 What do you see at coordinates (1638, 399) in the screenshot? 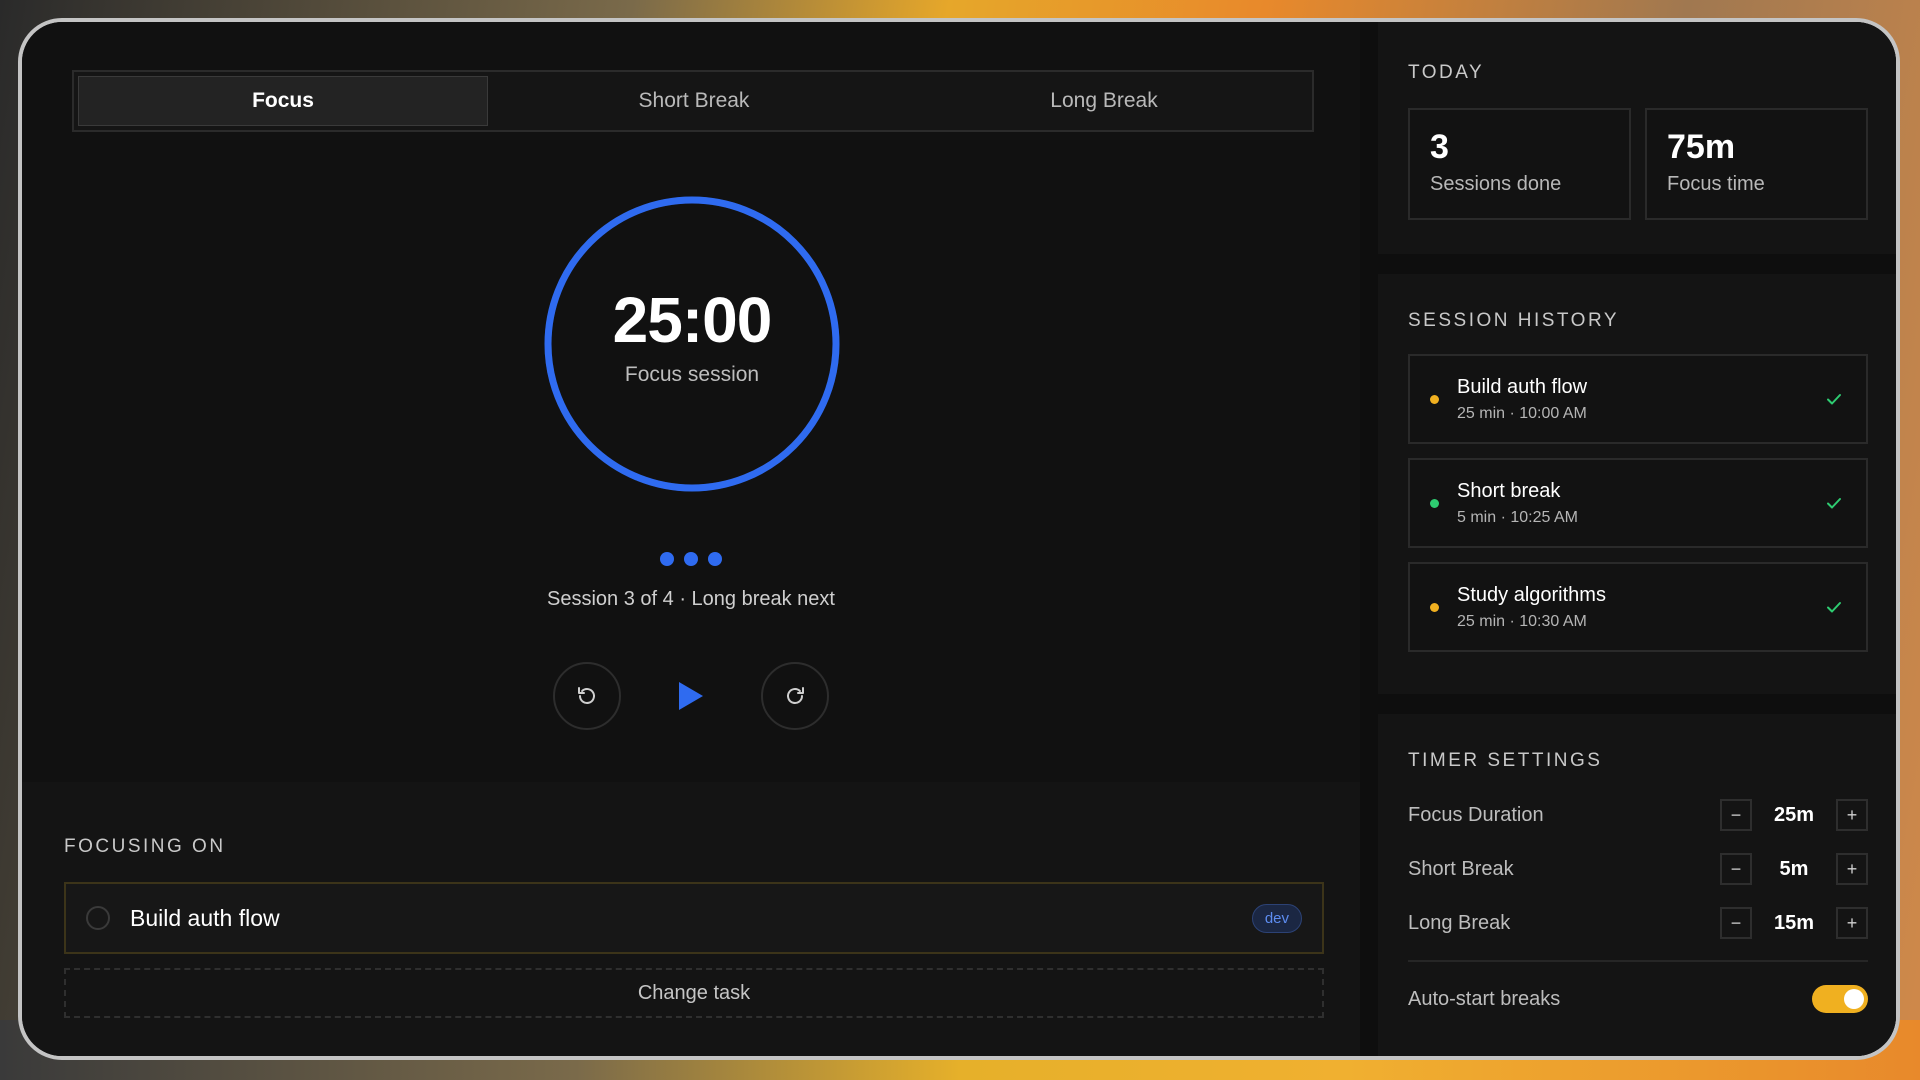
I see `history-item: Build auth flow 25 min · 10:00 AM` at bounding box center [1638, 399].